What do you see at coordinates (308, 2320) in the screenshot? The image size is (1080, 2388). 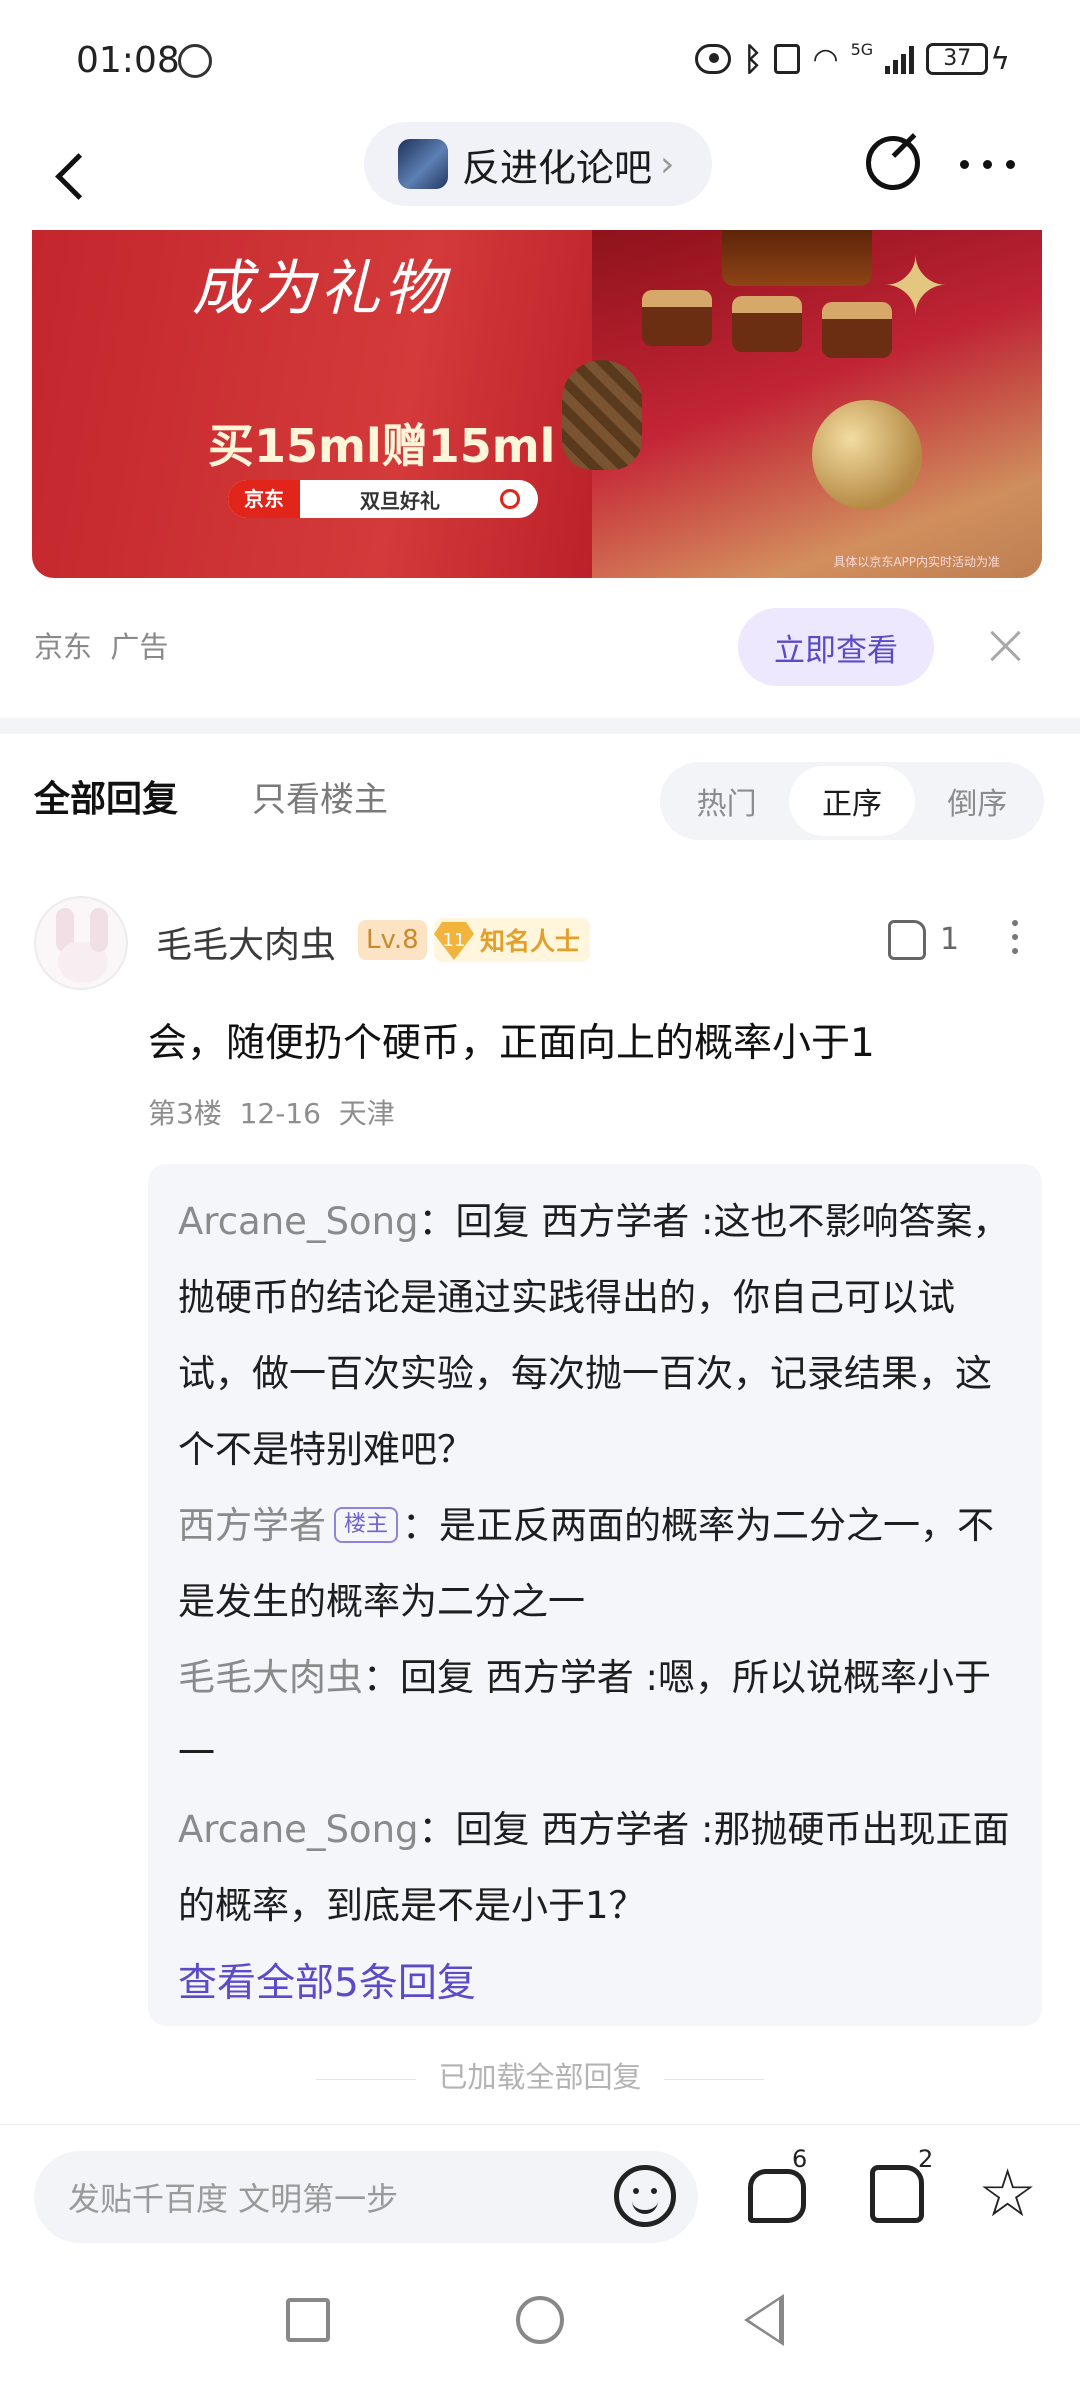 I see `recent-apps-icon` at bounding box center [308, 2320].